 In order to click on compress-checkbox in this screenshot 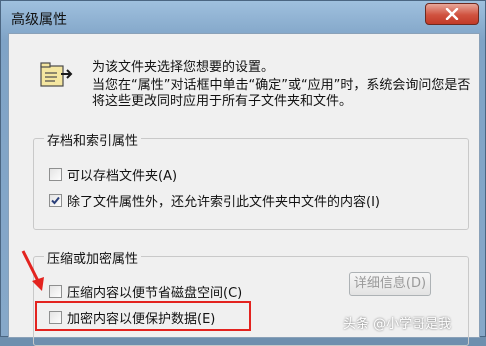, I will do `click(55, 291)`.